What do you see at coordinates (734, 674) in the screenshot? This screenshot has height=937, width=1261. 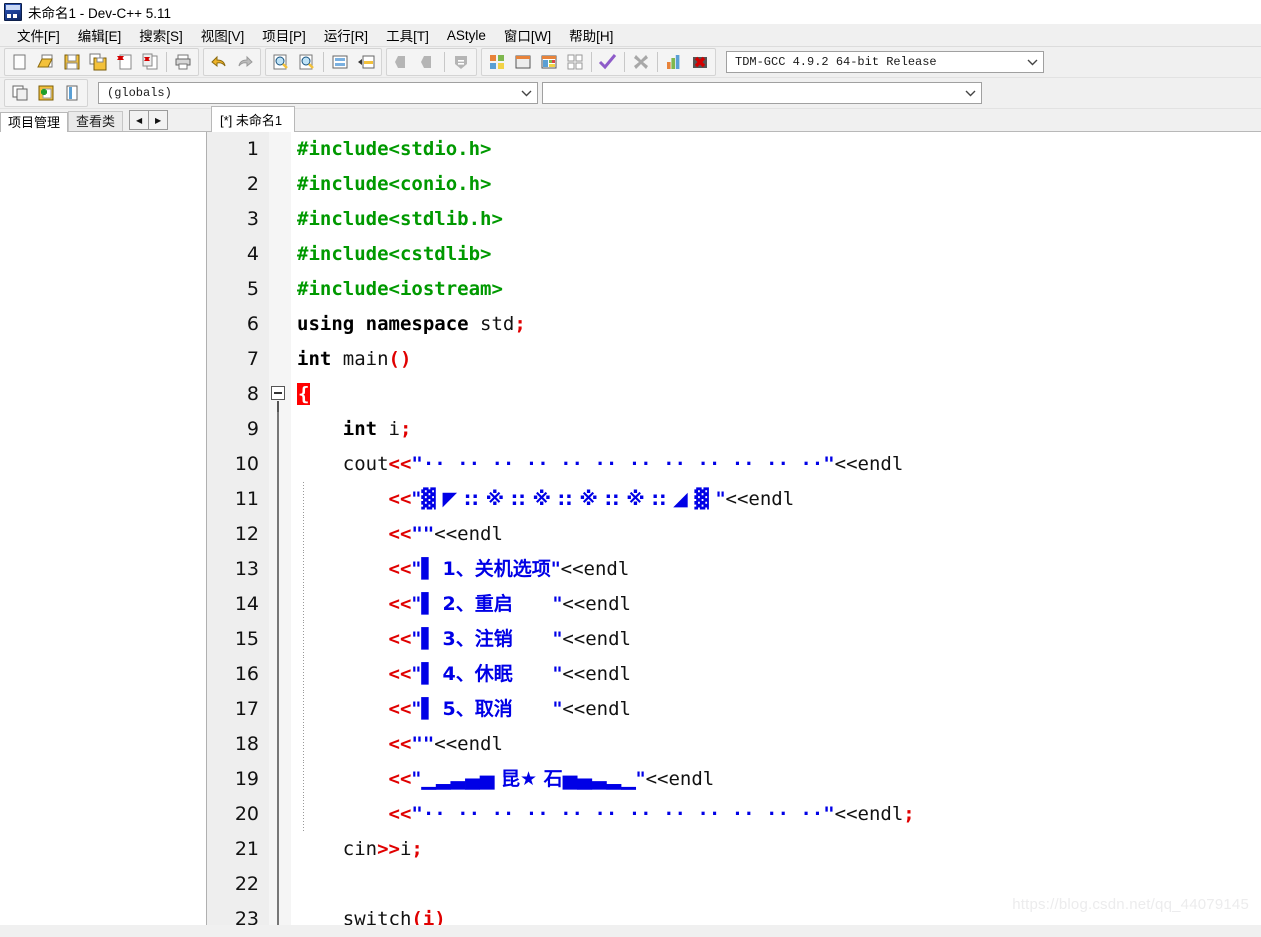 I see `code-line: 16 <<"▌ 4、休眠 "<<endl` at bounding box center [734, 674].